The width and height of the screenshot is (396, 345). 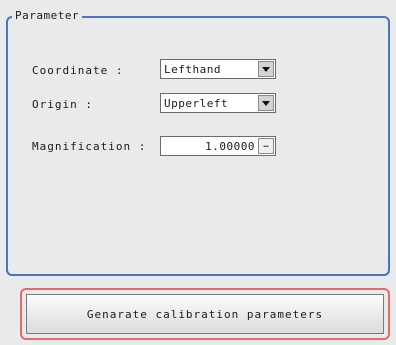 What do you see at coordinates (89, 146) in the screenshot?
I see `magnification-label: Magnification :` at bounding box center [89, 146].